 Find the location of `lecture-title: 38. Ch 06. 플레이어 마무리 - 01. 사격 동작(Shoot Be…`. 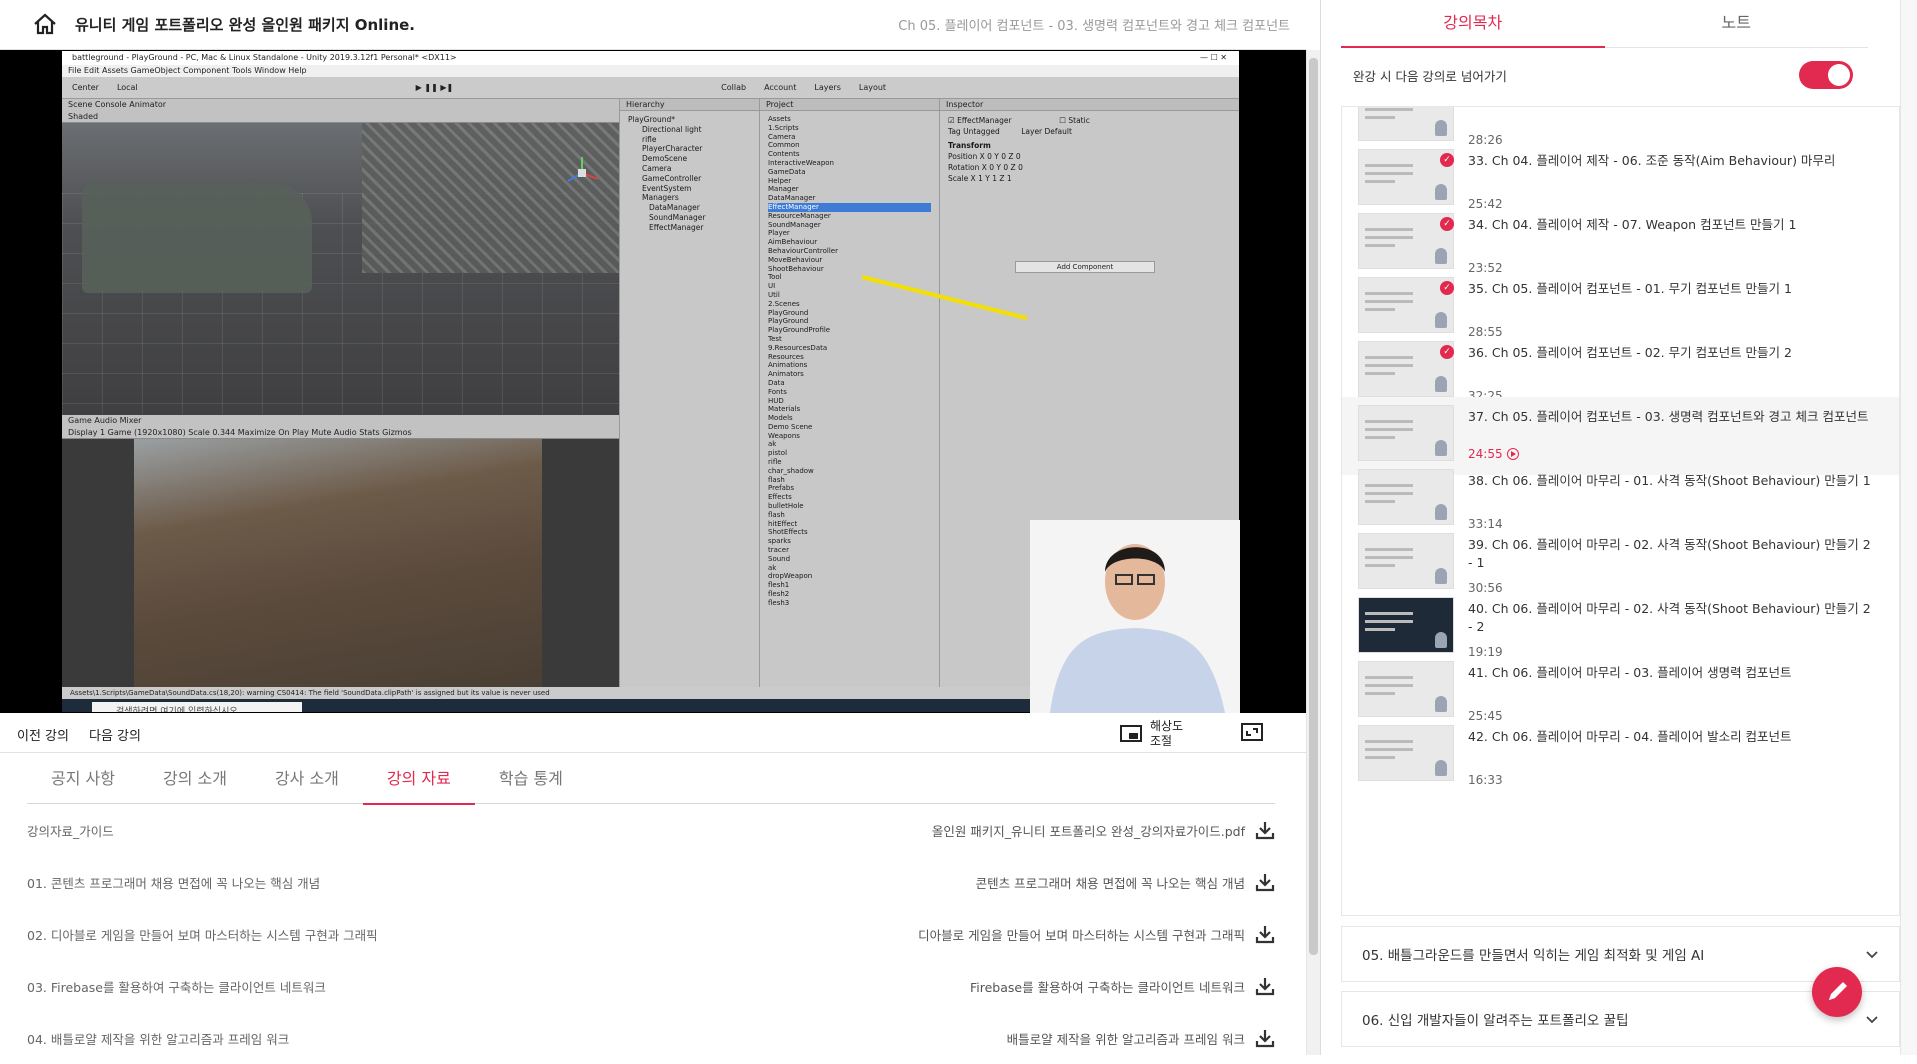

lecture-title: 38. Ch 06. 플레이어 마무리 - 01. 사격 동작(Shoot Be… is located at coordinates (1669, 480).